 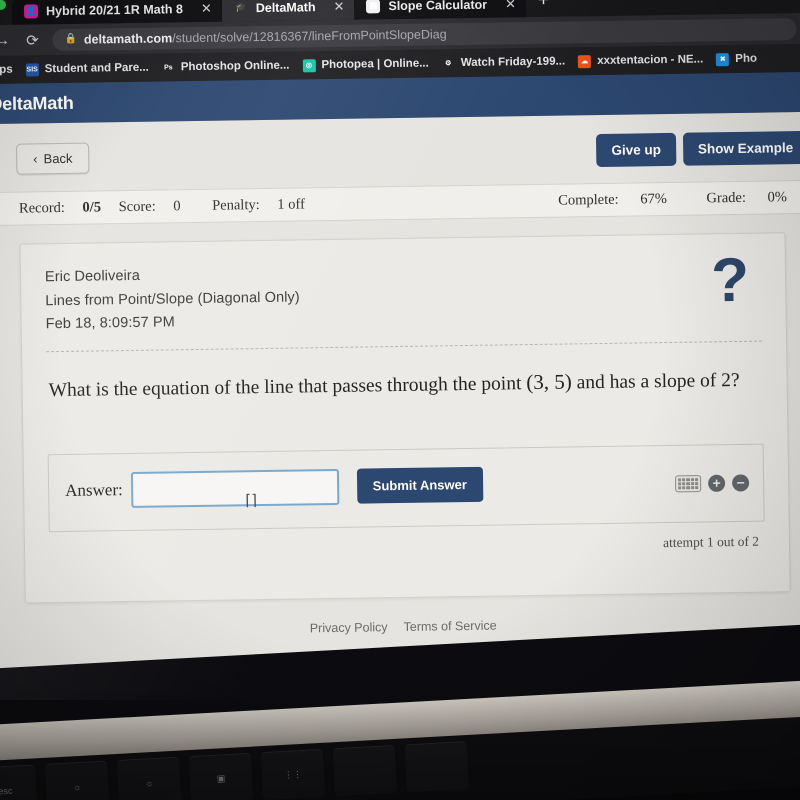 I want to click on question-part-2: and has a slope of 2?, so click(x=655, y=381).